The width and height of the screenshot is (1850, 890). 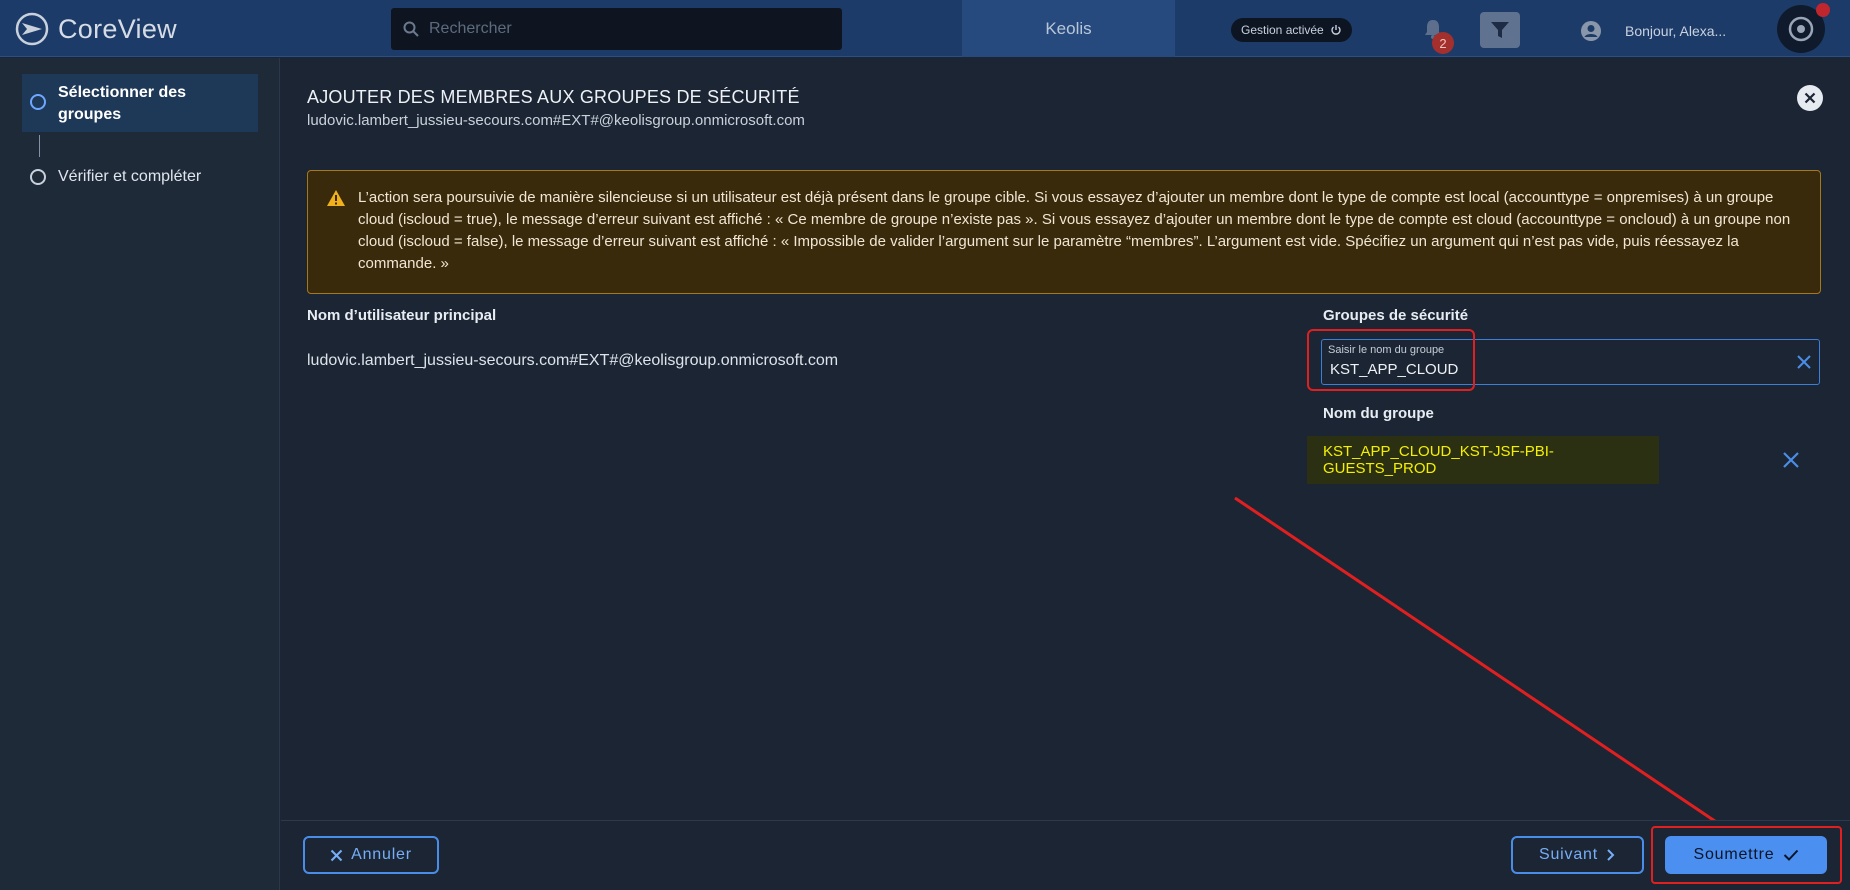 I want to click on search-bar, so click(x=616, y=29).